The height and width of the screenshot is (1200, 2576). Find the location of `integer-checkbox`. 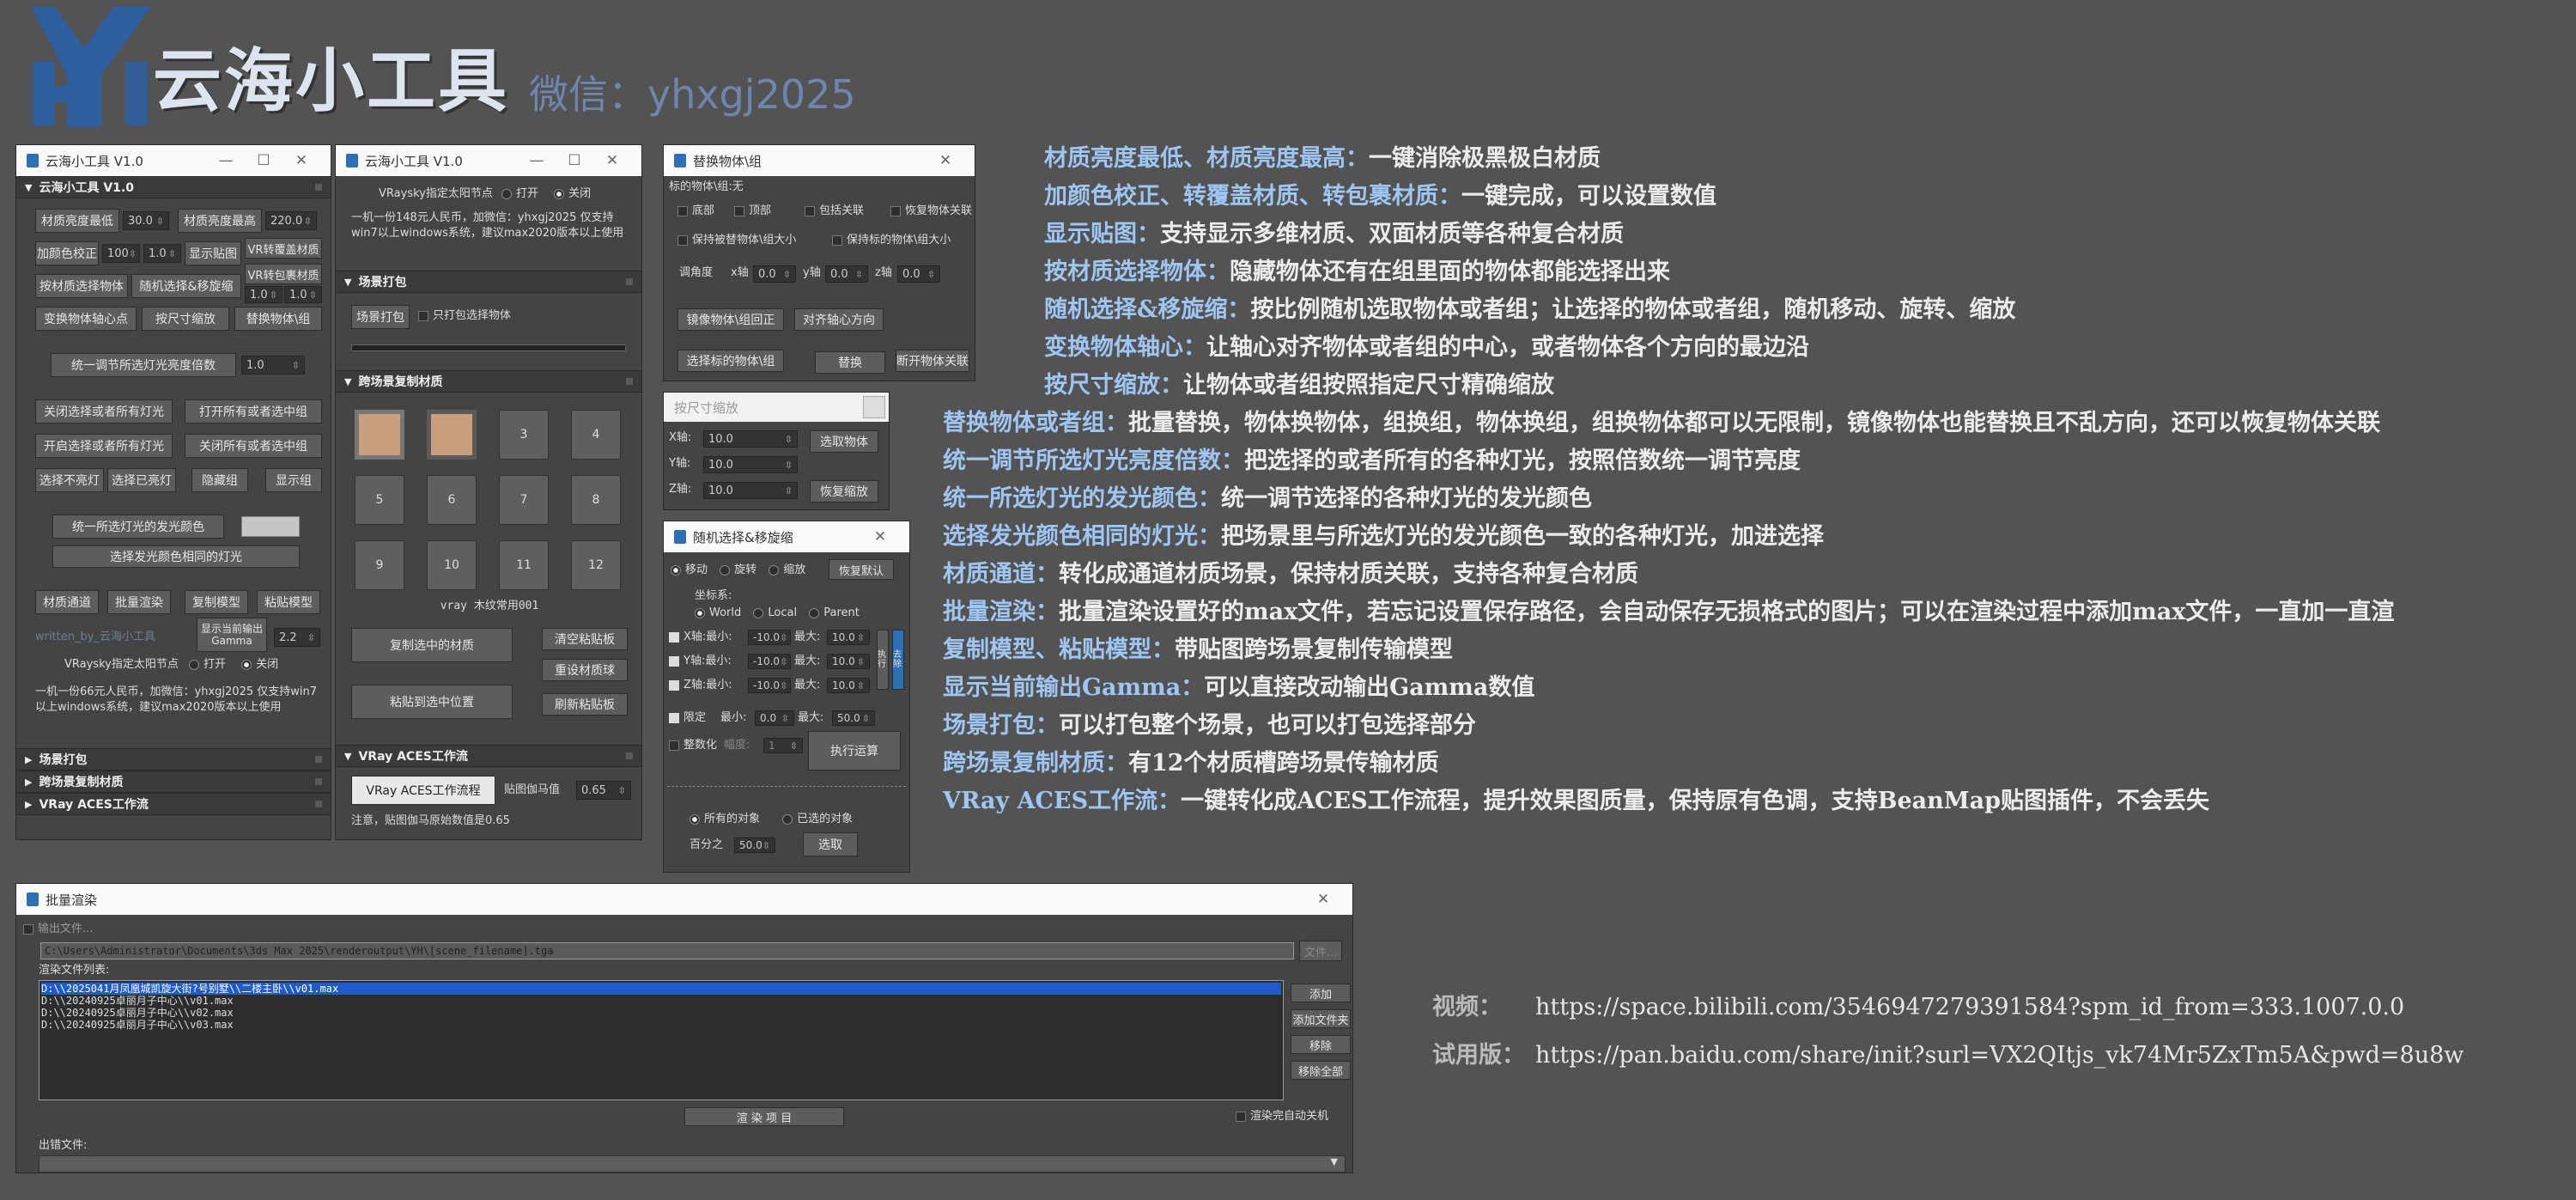

integer-checkbox is located at coordinates (674, 745).